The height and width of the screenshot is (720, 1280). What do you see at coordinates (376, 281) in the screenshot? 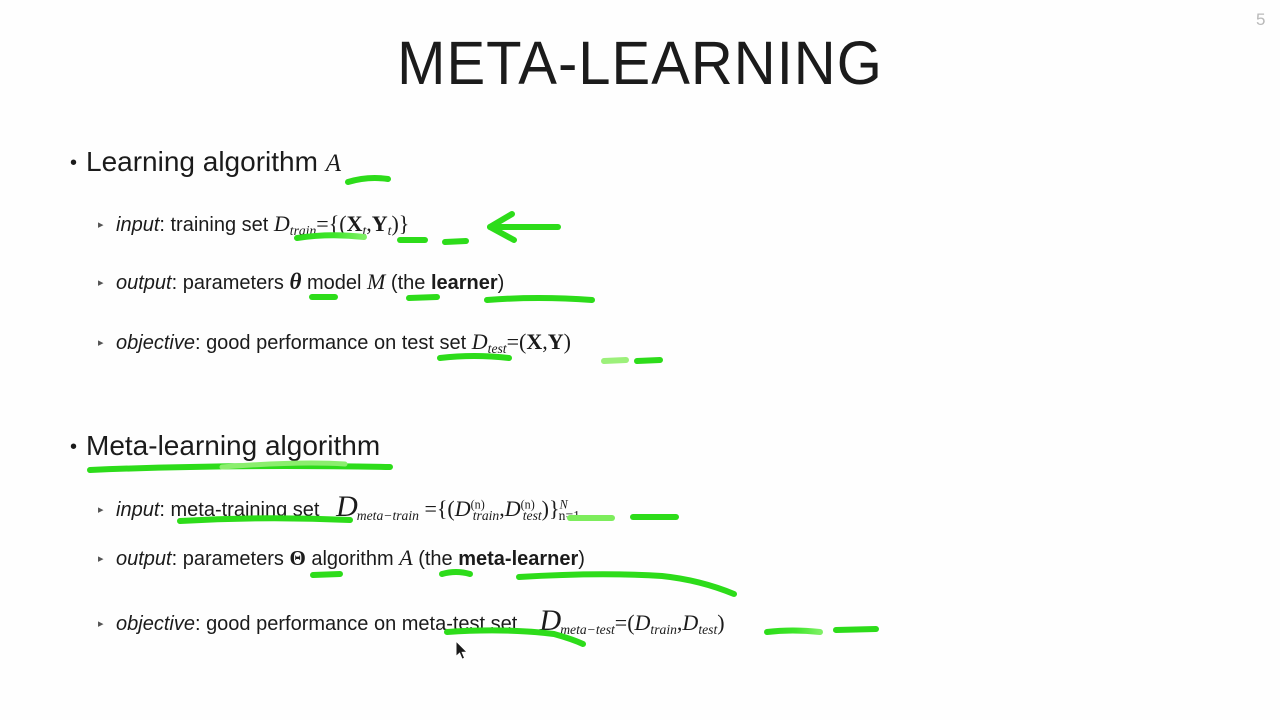
I see `symbol-script-M: M` at bounding box center [376, 281].